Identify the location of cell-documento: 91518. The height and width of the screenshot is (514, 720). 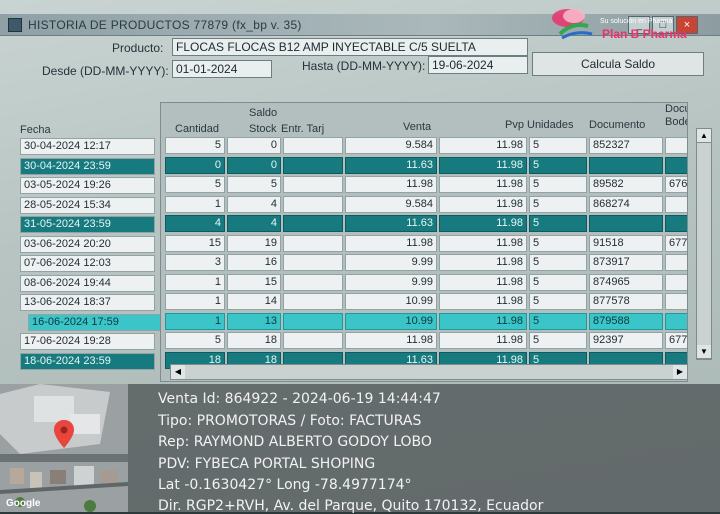
(626, 243).